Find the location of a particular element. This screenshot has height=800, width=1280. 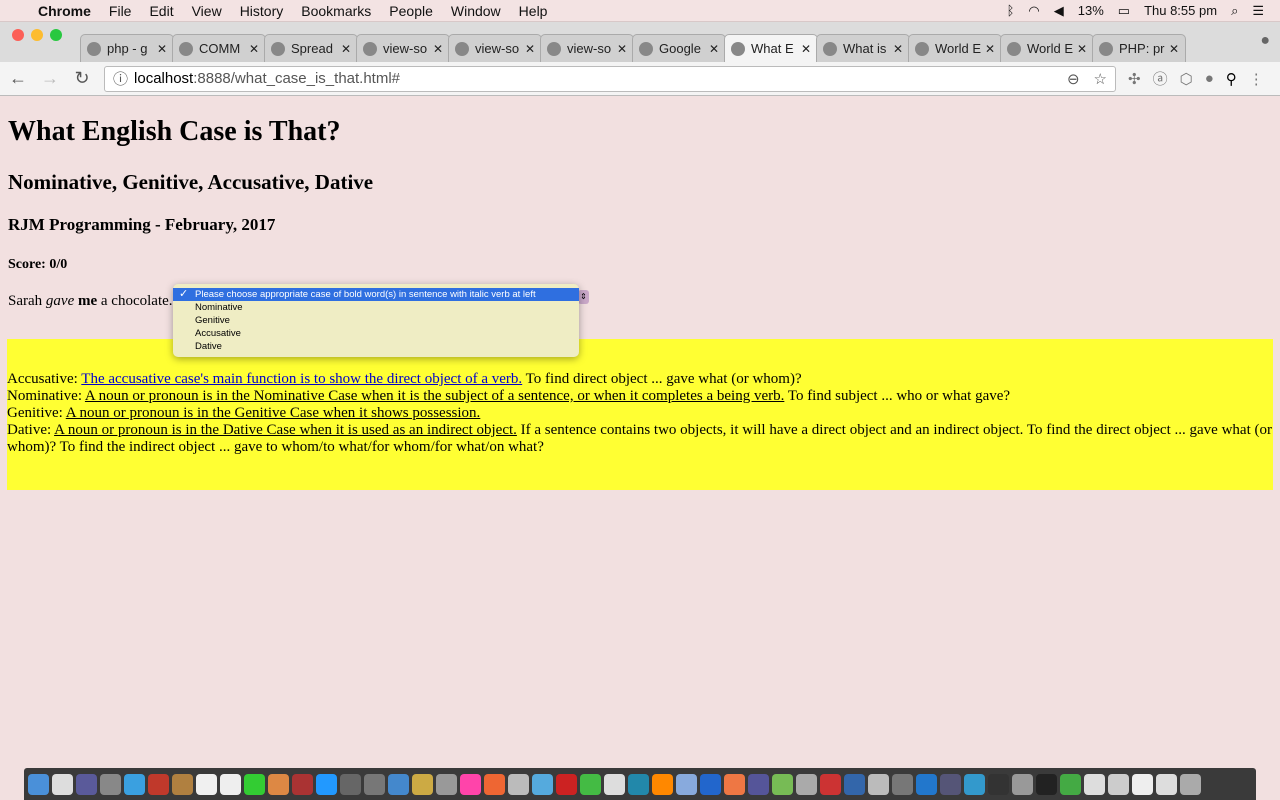

menu-file: File is located at coordinates (120, 11).